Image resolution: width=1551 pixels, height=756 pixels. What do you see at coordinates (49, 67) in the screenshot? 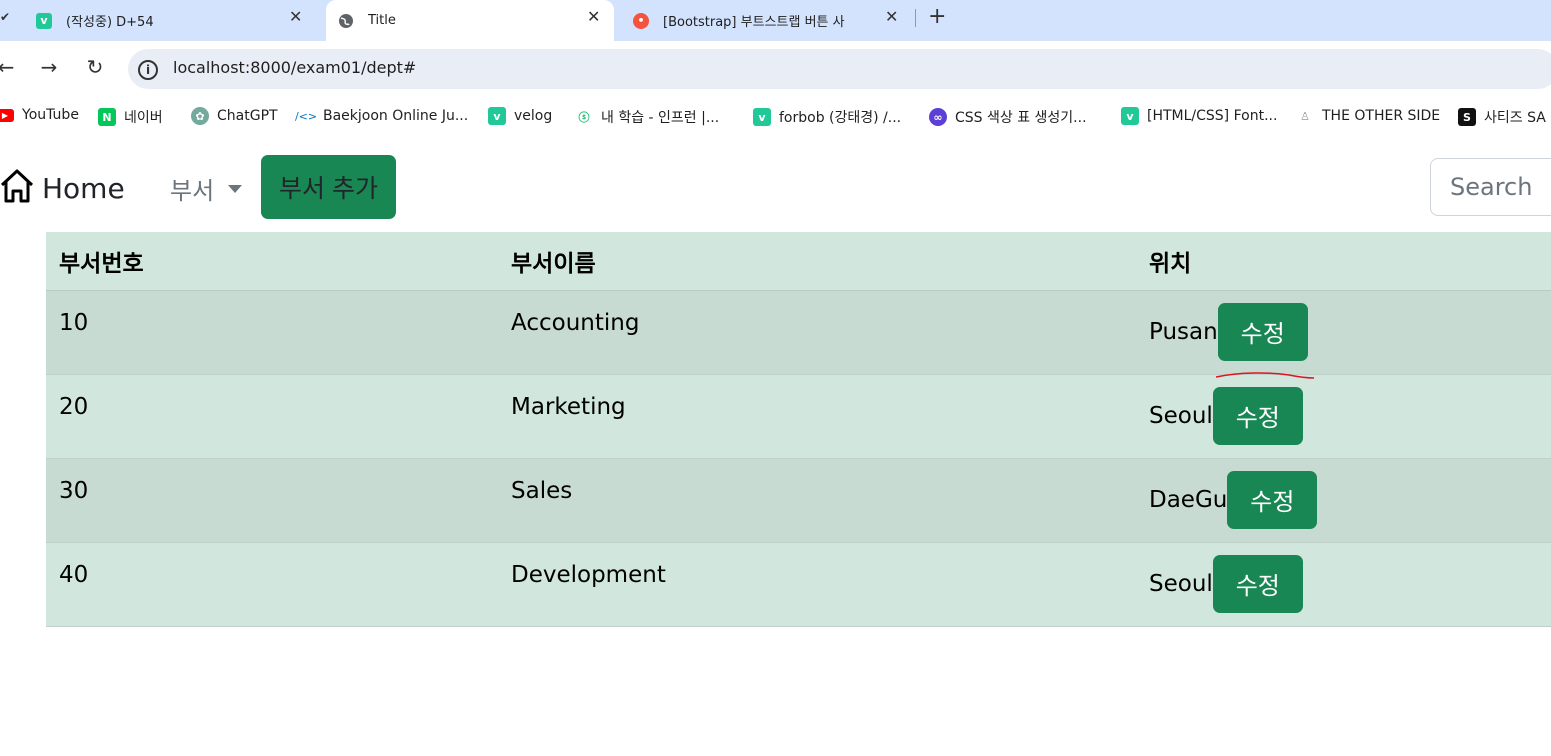
I see `forward-arrow-icon: →` at bounding box center [49, 67].